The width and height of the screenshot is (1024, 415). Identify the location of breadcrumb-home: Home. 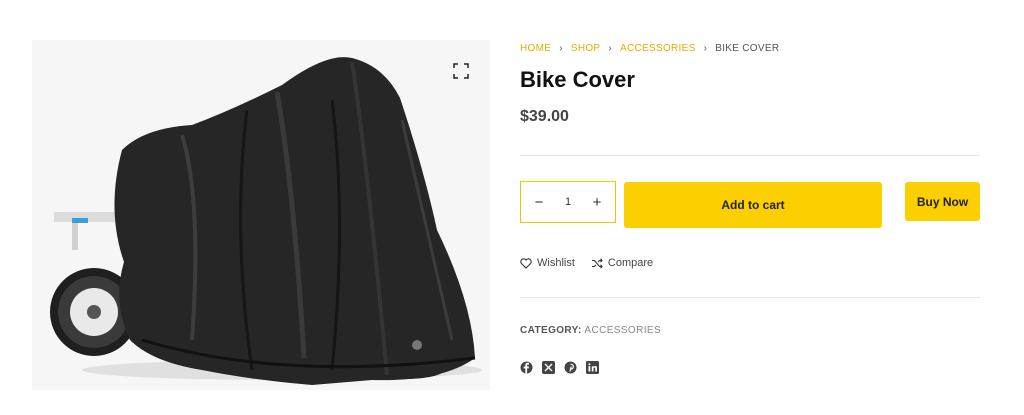
(535, 48).